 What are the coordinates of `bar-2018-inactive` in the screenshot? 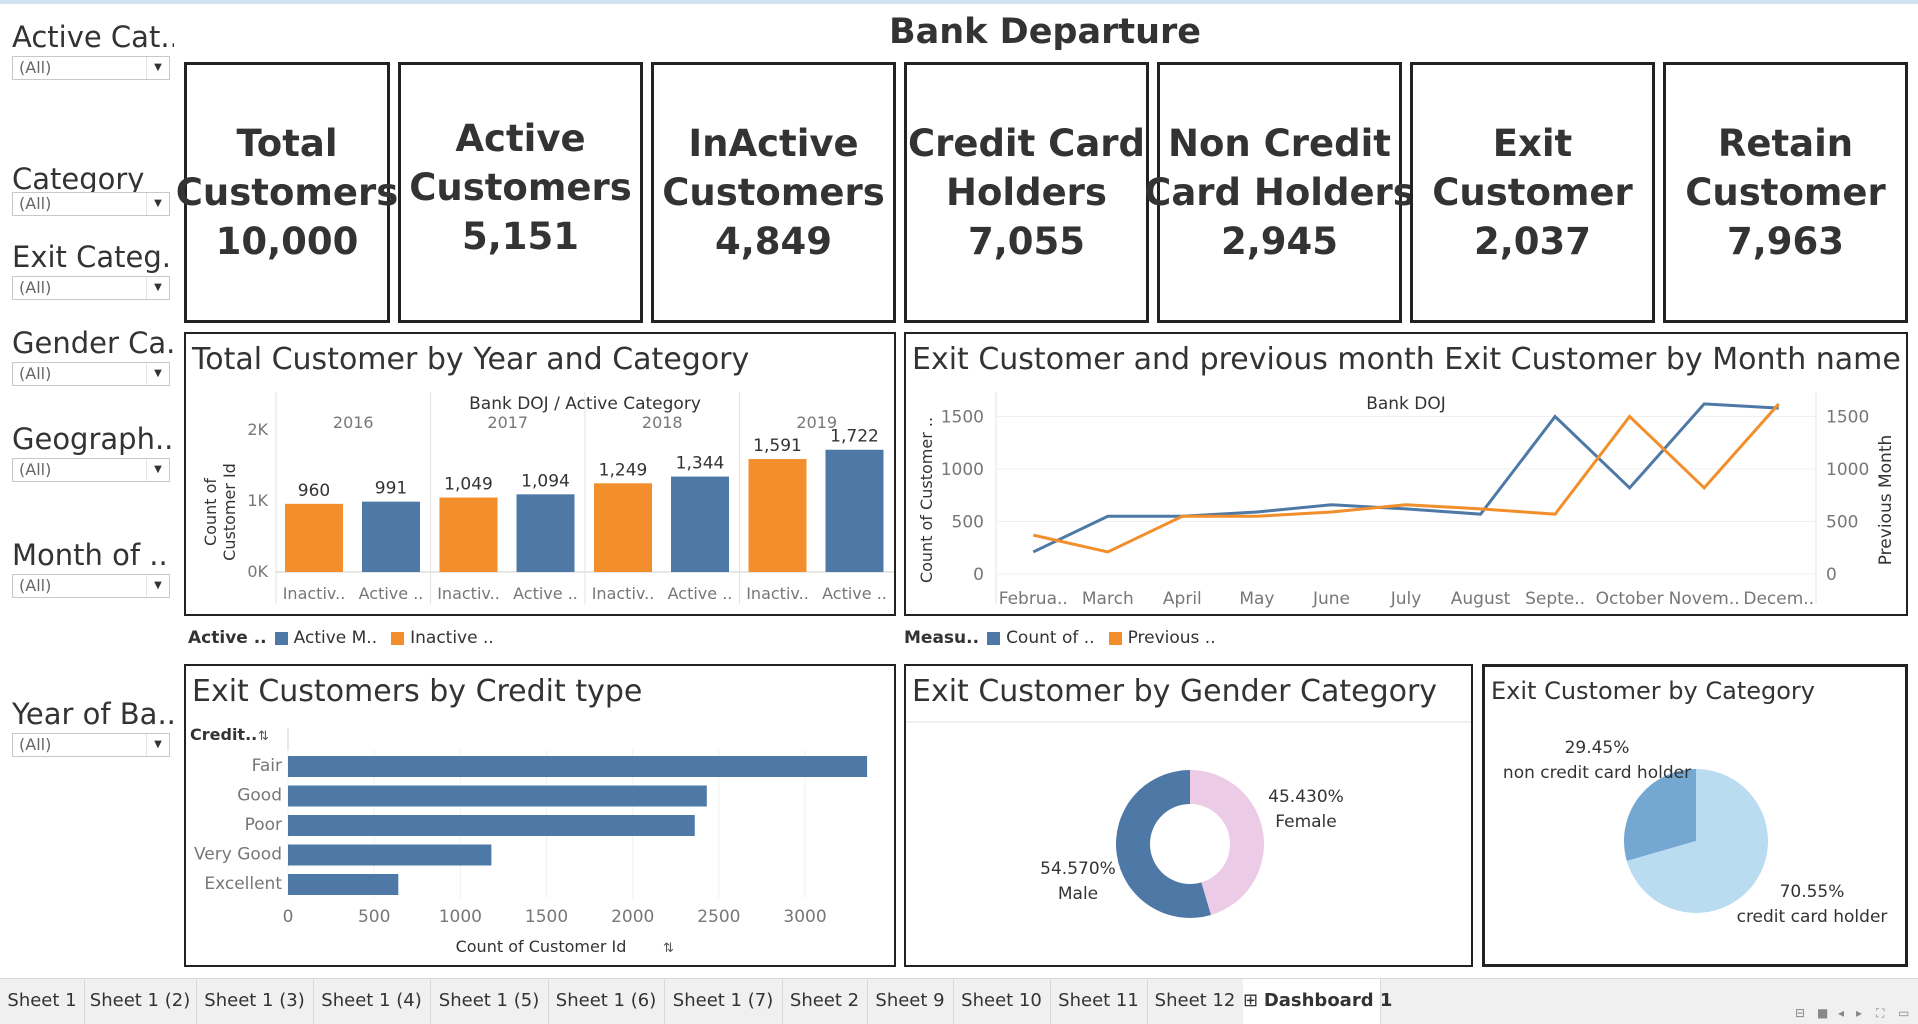 It's located at (623, 527).